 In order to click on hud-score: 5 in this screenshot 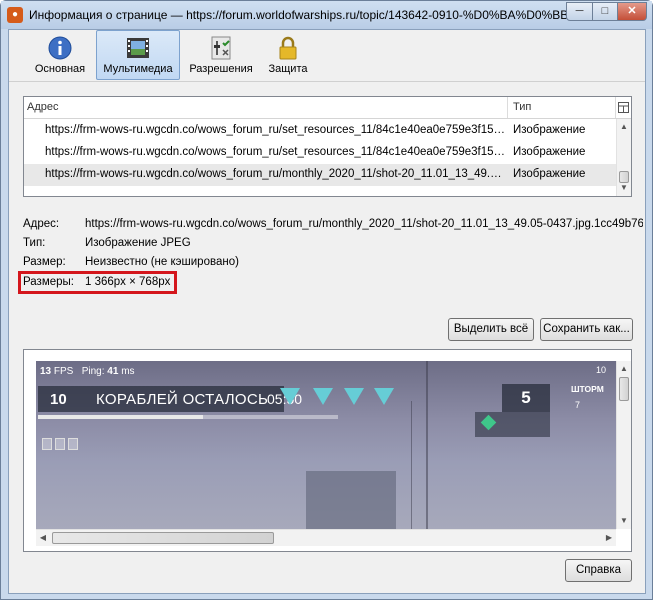, I will do `click(526, 398)`.